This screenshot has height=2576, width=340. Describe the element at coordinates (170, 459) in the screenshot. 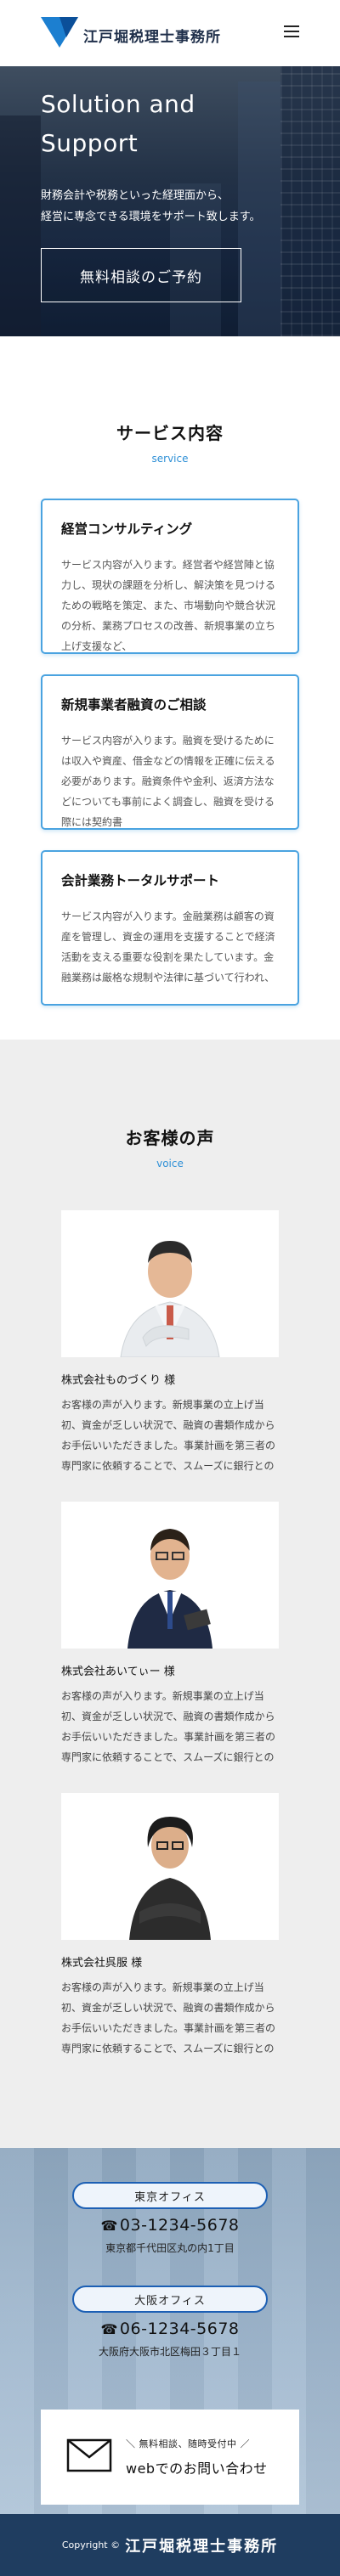

I see `services-subtitle: service` at that location.